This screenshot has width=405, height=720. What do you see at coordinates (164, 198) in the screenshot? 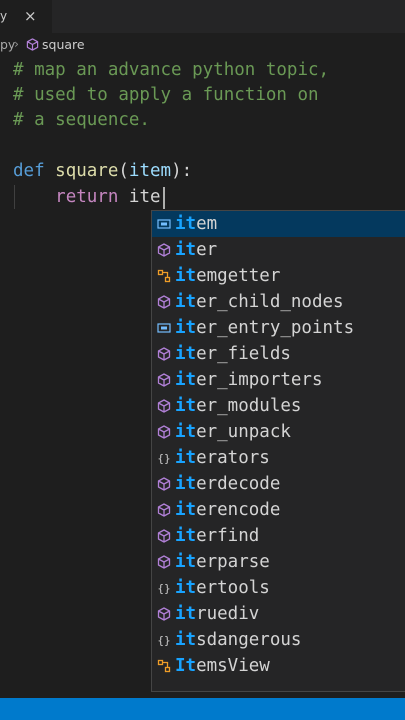
I see `text-cursor` at bounding box center [164, 198].